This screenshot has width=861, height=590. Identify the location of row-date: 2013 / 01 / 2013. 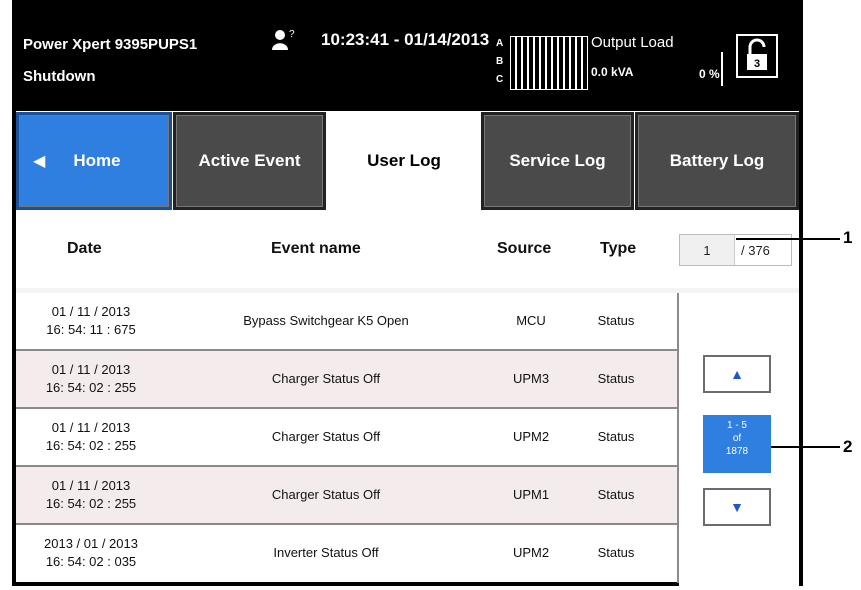
(91, 543).